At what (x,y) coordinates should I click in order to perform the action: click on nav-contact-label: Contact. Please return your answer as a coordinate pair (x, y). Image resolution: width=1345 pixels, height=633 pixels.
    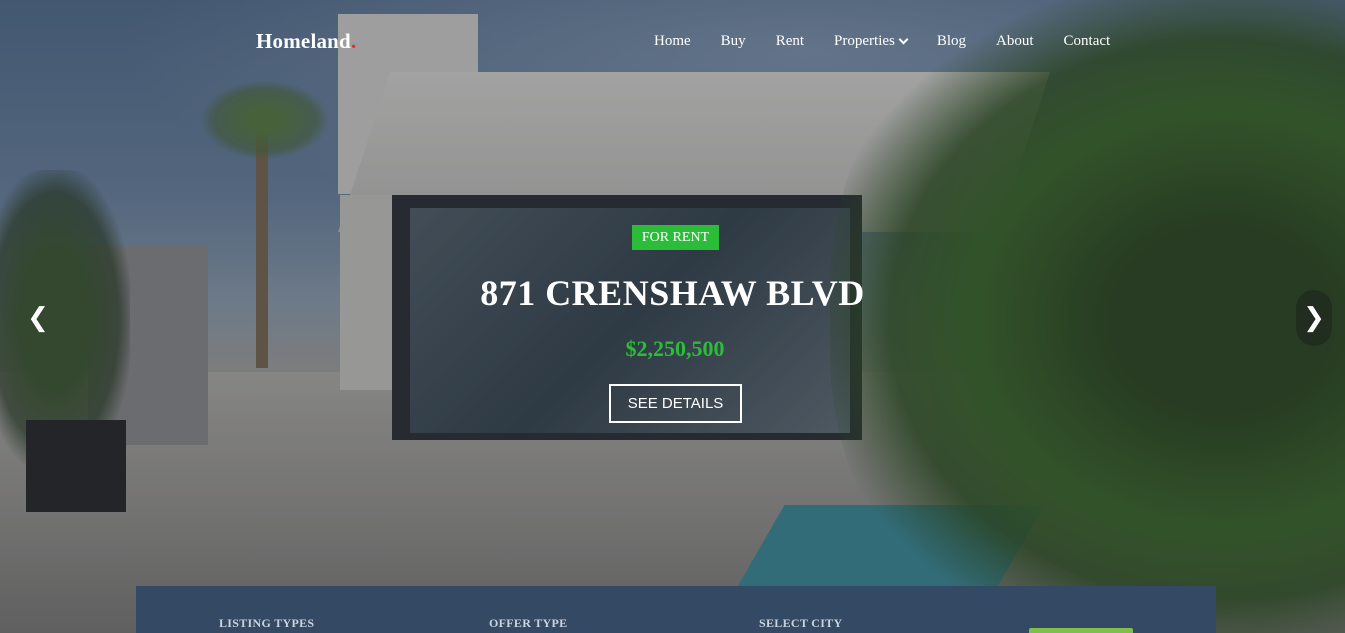
    Looking at the image, I should click on (1087, 41).